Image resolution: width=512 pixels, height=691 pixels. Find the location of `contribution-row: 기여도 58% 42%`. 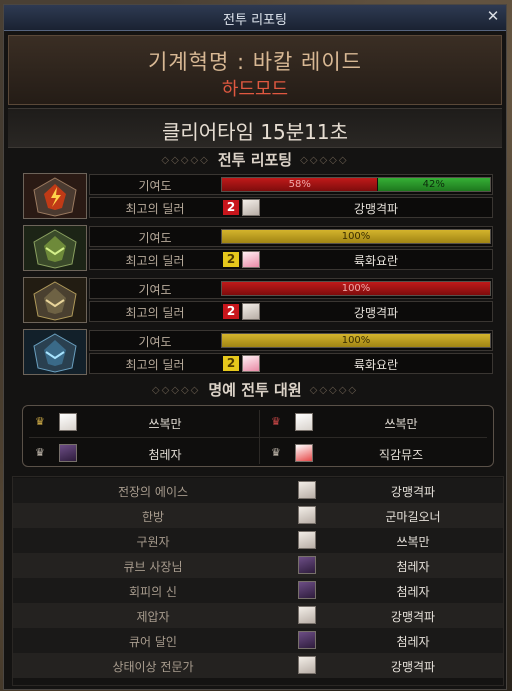

contribution-row: 기여도 58% 42% is located at coordinates (291, 184).